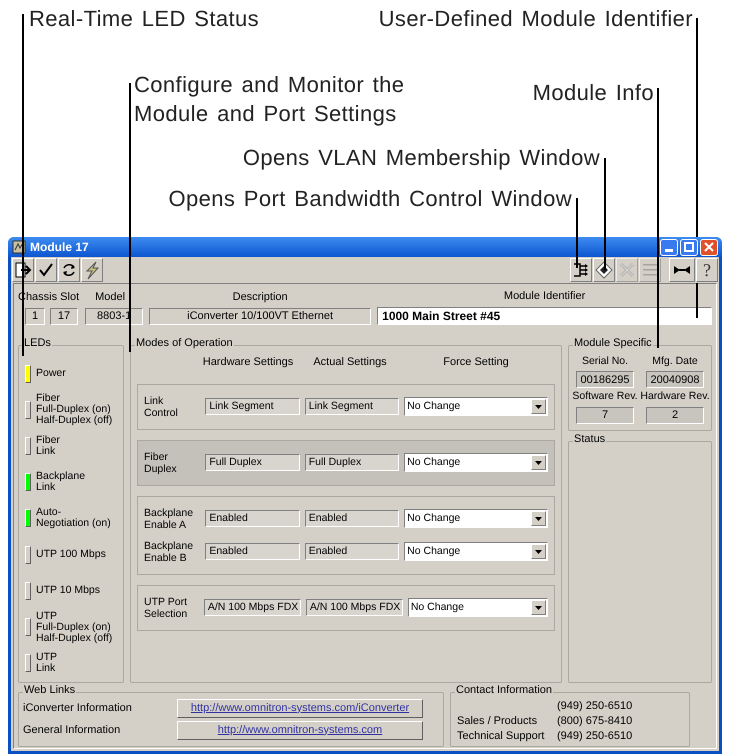 The image size is (730, 754). Describe the element at coordinates (59, 247) in the screenshot. I see `window-title: Module 17` at that location.